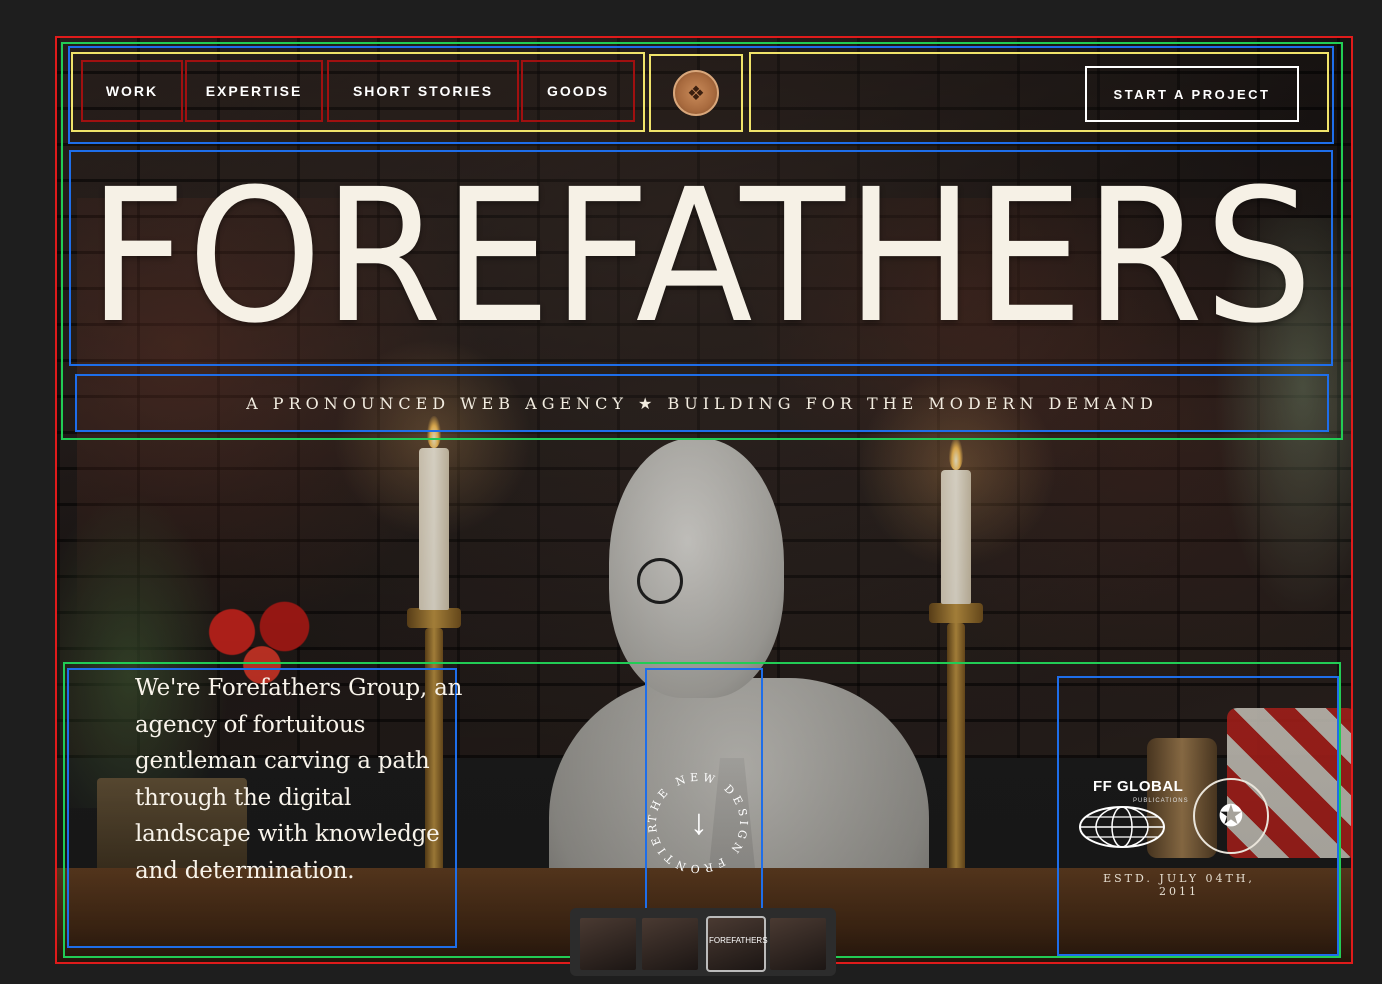 The image size is (1382, 984). I want to click on arrow-down-icon: ↓, so click(699, 822).